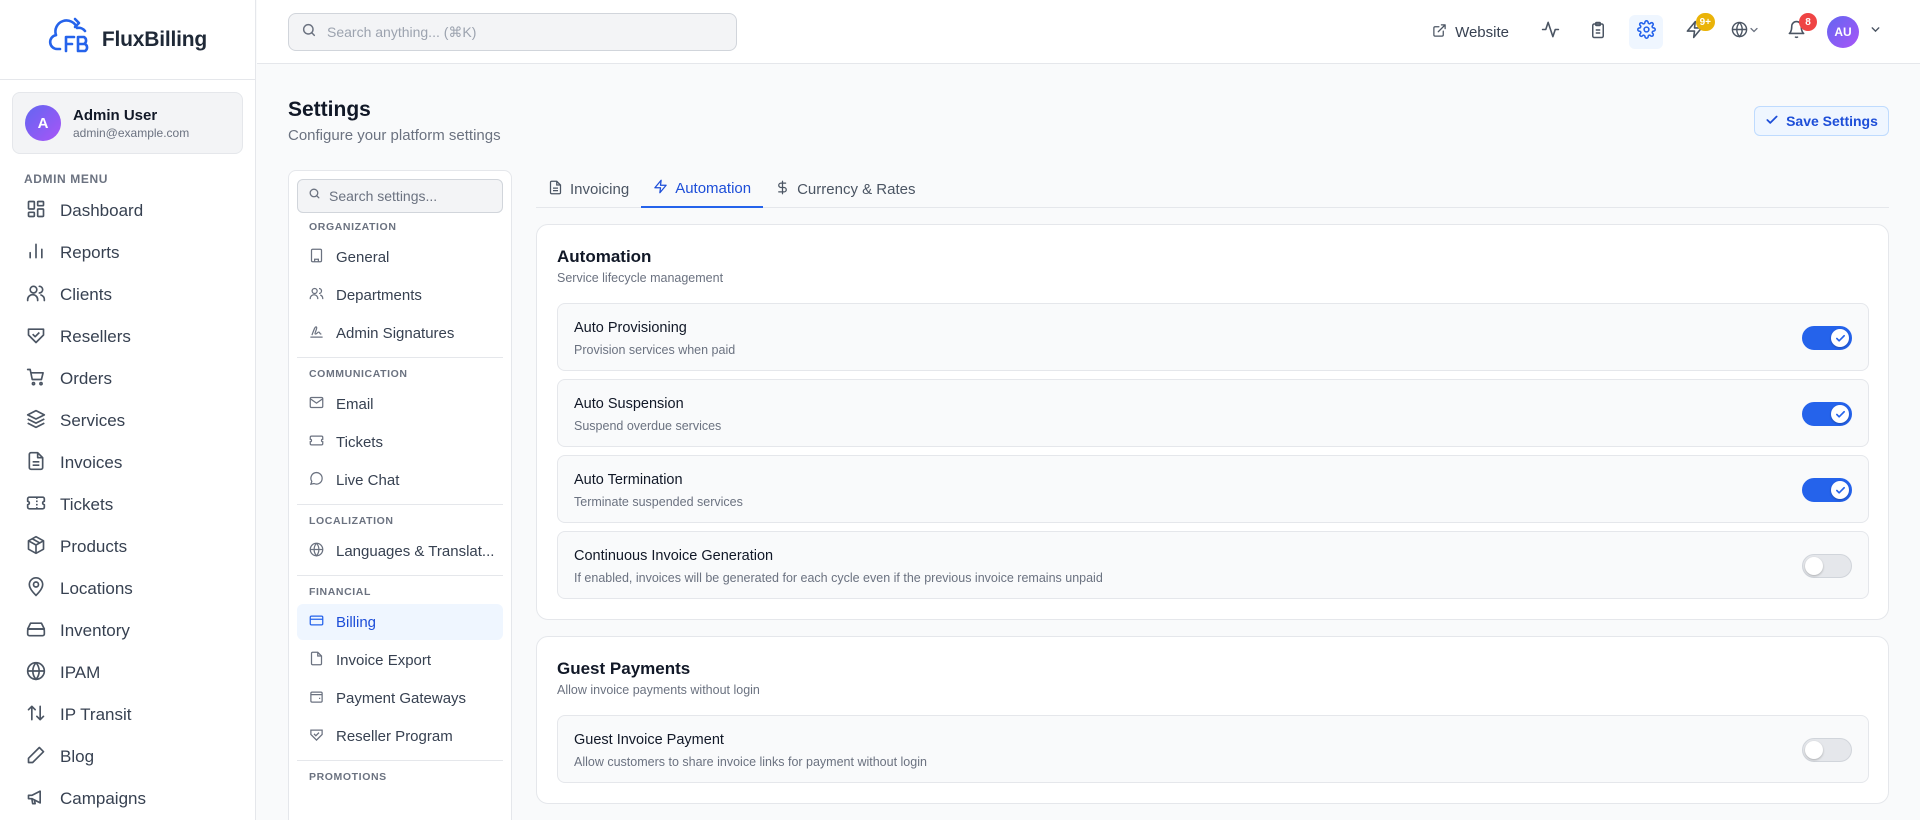 The image size is (1920, 820). What do you see at coordinates (316, 480) in the screenshot?
I see `chat-bubble-icon` at bounding box center [316, 480].